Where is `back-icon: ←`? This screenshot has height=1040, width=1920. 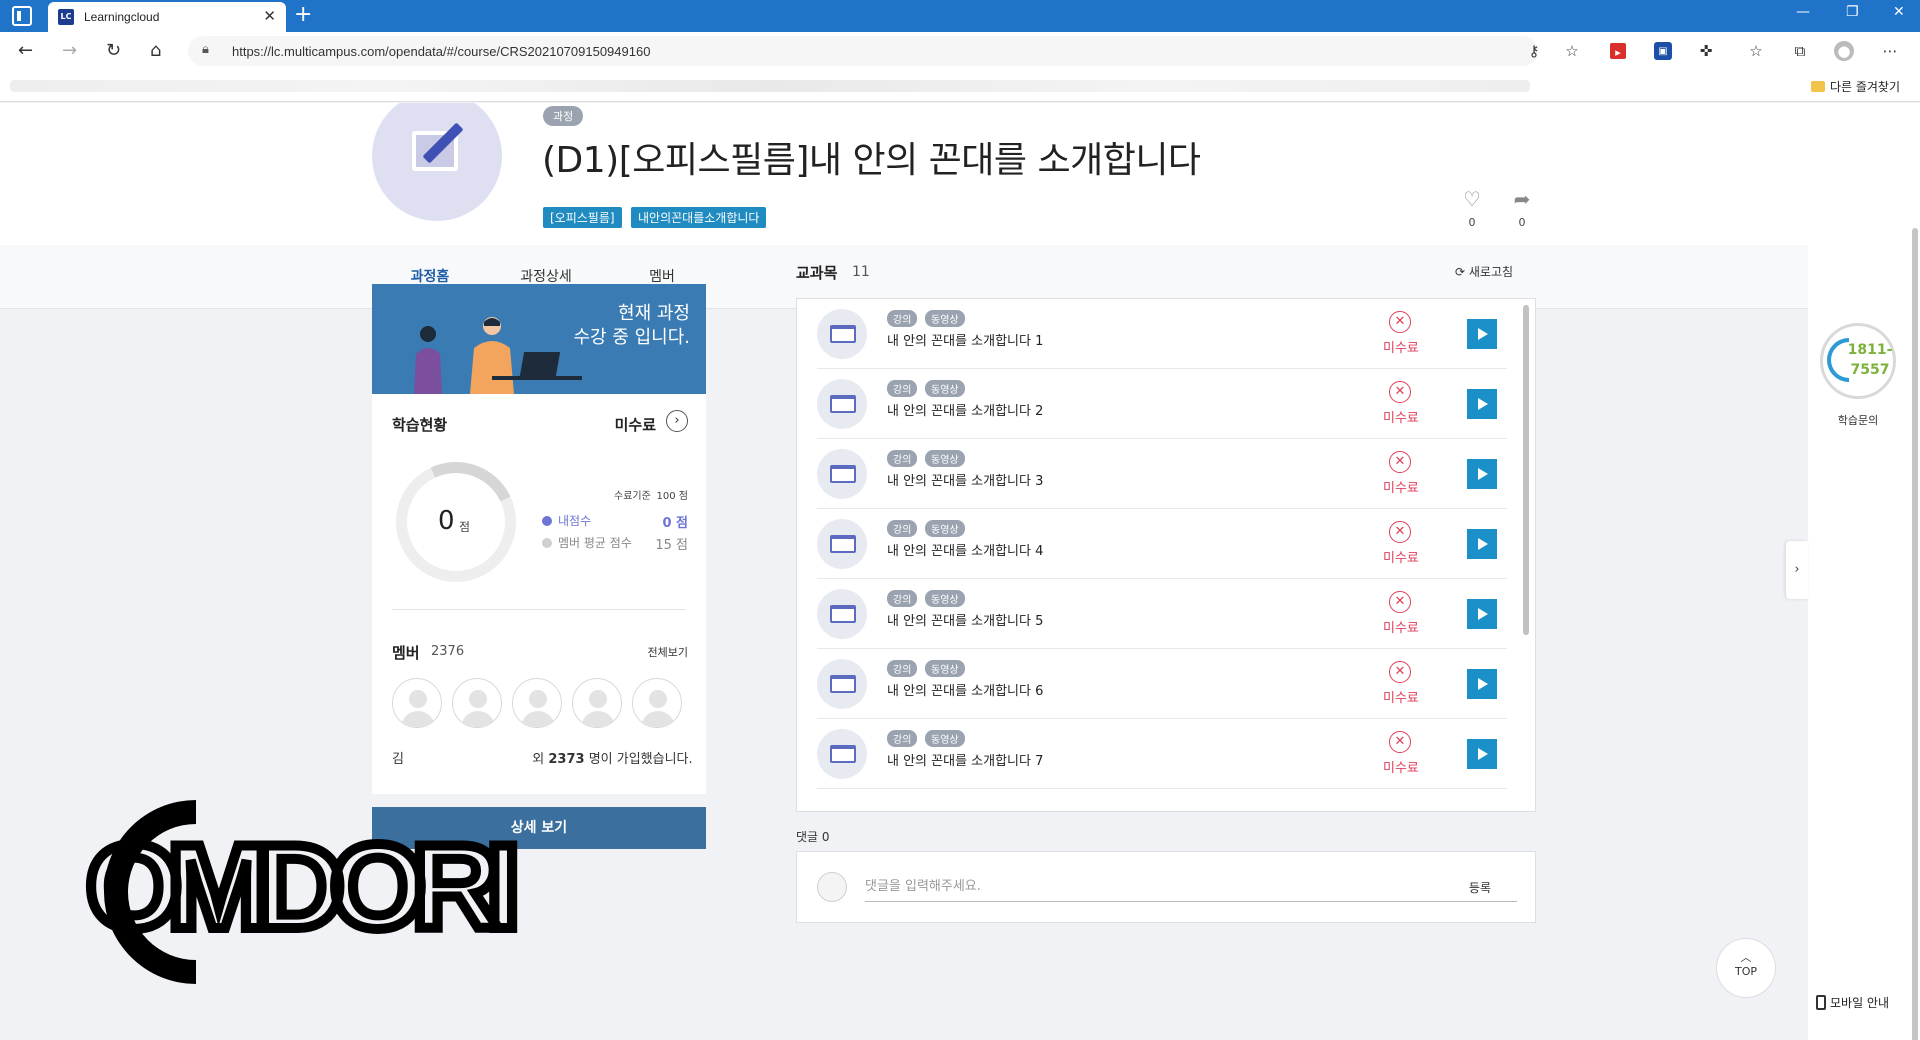
back-icon: ← is located at coordinates (25, 50).